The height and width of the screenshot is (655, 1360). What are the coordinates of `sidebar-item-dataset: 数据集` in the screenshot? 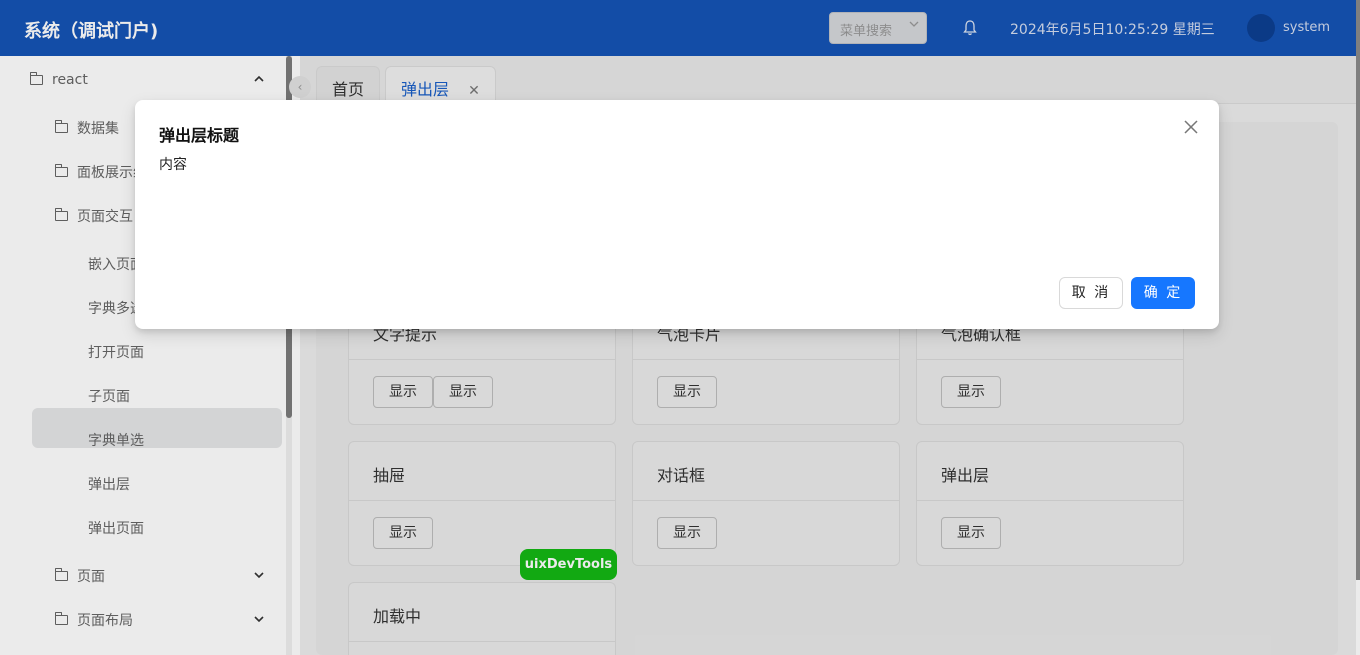 It's located at (86, 128).